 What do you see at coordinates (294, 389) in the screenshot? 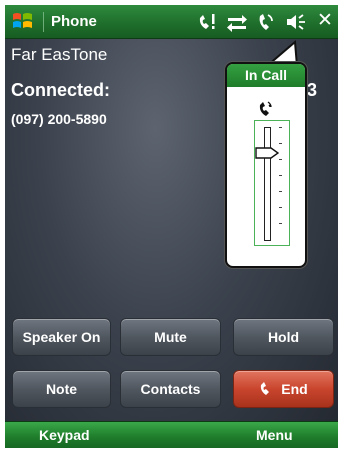
I see `end-call-label: End` at bounding box center [294, 389].